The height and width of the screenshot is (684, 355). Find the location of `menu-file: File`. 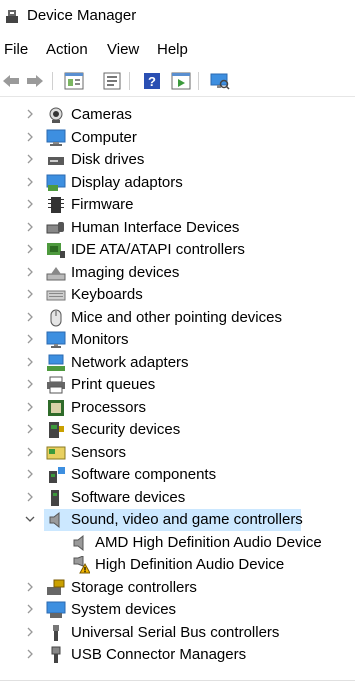

menu-file: File is located at coordinates (16, 49).